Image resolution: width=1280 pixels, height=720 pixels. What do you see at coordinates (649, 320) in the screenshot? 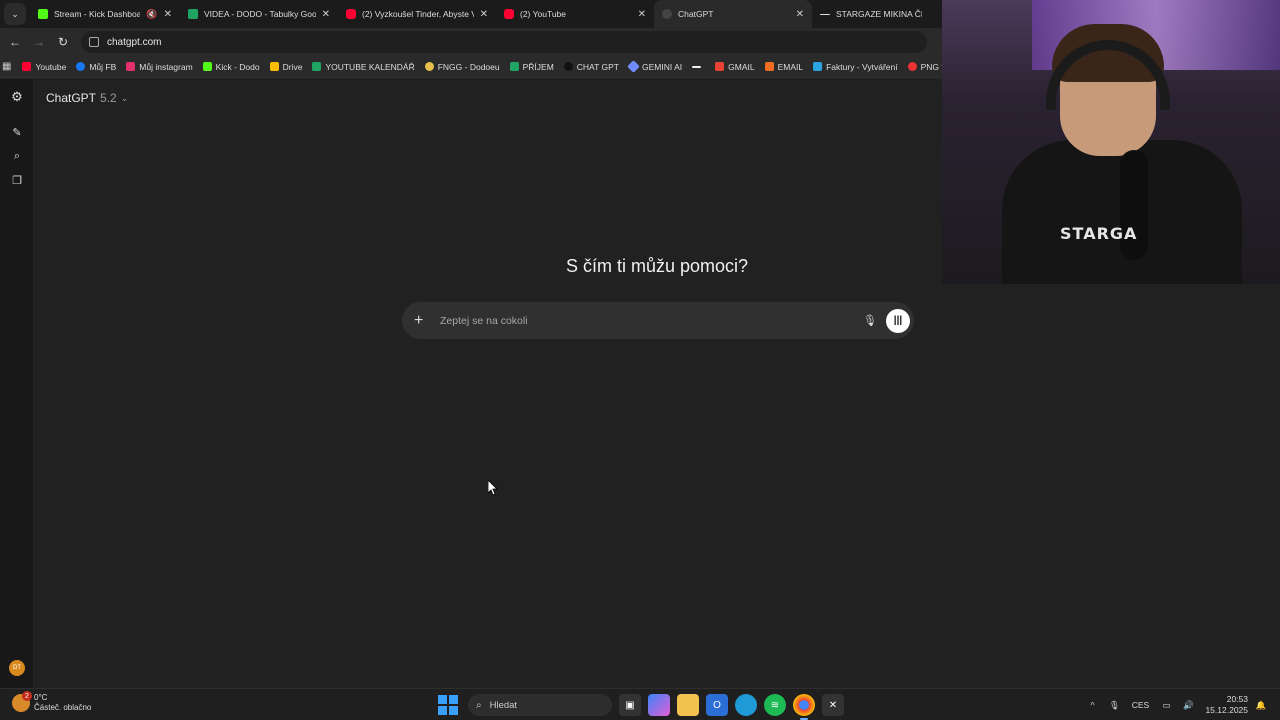
I see `prompt-input` at bounding box center [649, 320].